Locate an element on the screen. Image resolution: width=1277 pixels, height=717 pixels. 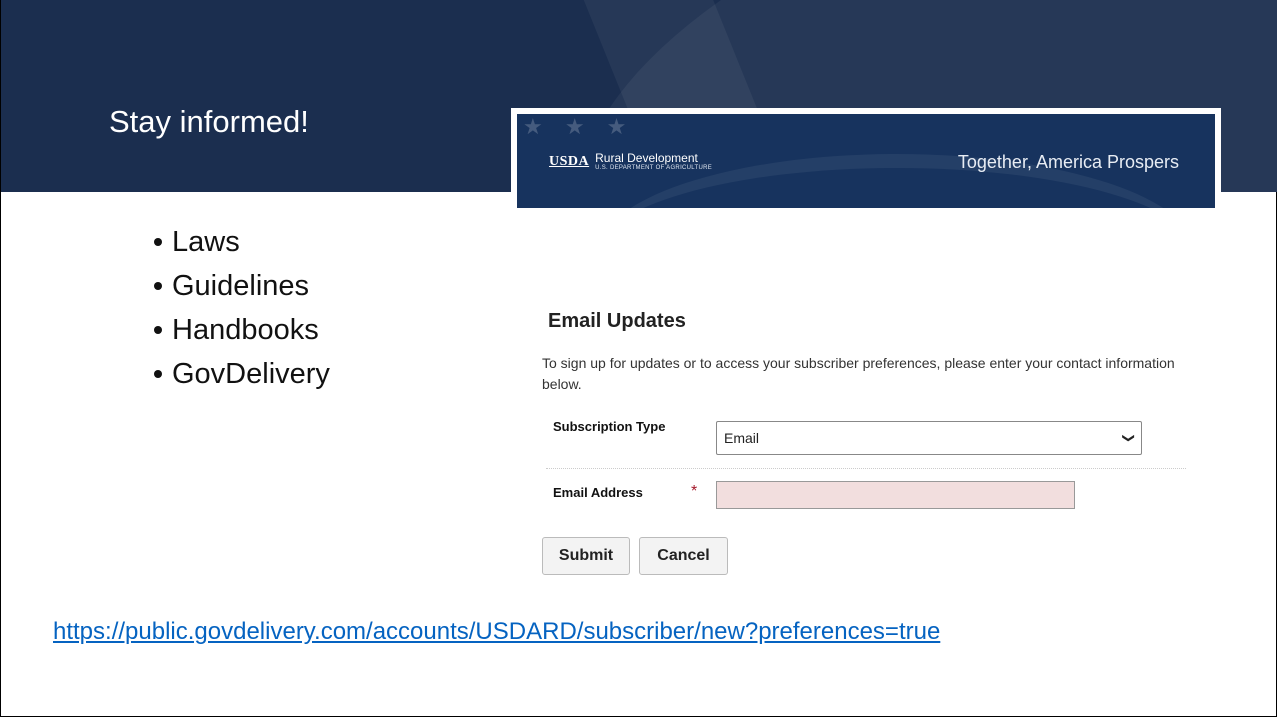
logo-mark: USDA is located at coordinates (569, 161).